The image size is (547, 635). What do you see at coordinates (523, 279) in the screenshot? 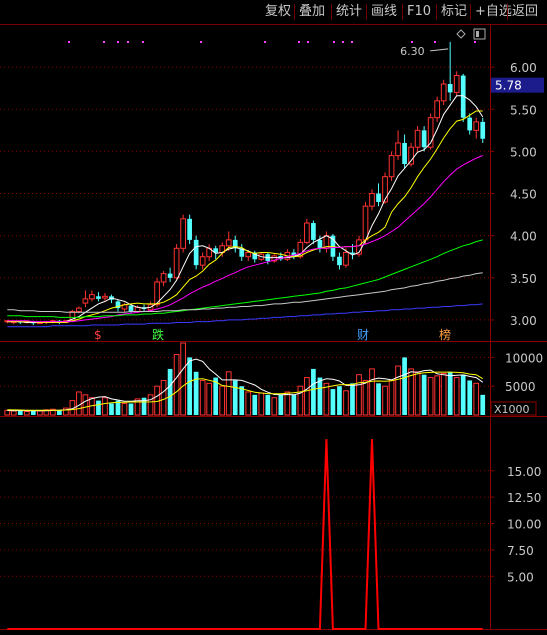
I see `price-tick-label: 3.50` at bounding box center [523, 279].